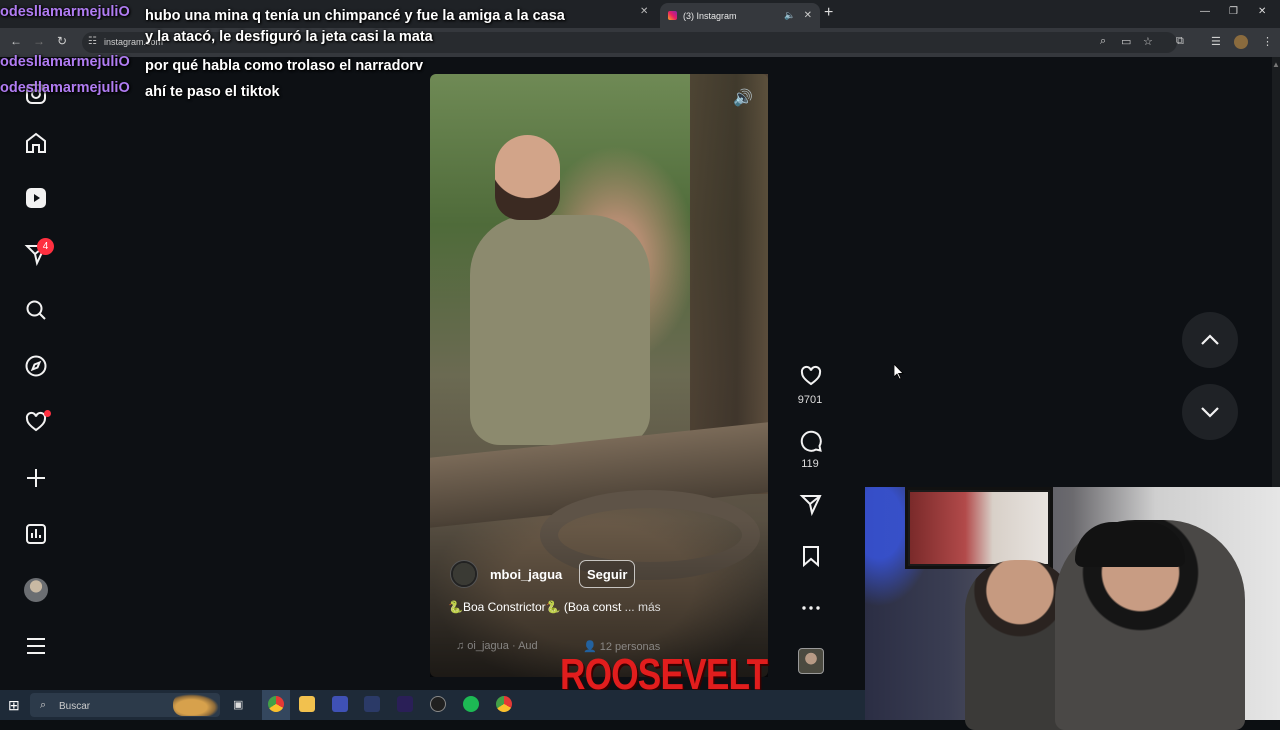 The width and height of the screenshot is (1280, 730). Describe the element at coordinates (828, 13) in the screenshot. I see `new-tab-button: +` at that location.